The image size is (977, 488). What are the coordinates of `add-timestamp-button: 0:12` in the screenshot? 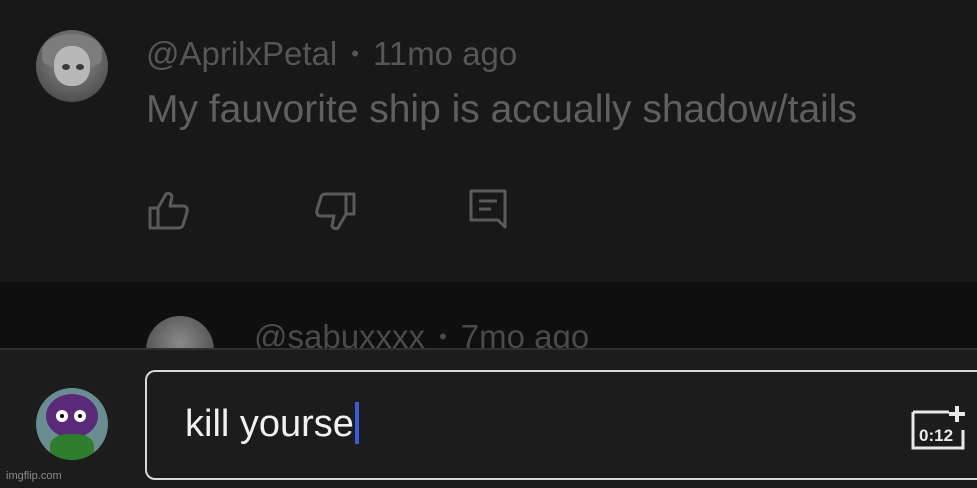 It's located at (939, 428).